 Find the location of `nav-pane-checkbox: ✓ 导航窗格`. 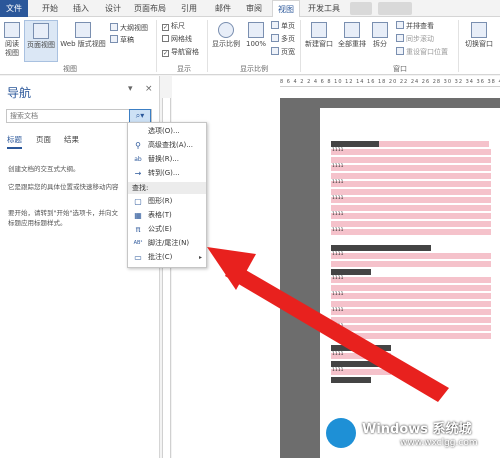

nav-pane-checkbox: ✓ 导航窗格 is located at coordinates (180, 52).